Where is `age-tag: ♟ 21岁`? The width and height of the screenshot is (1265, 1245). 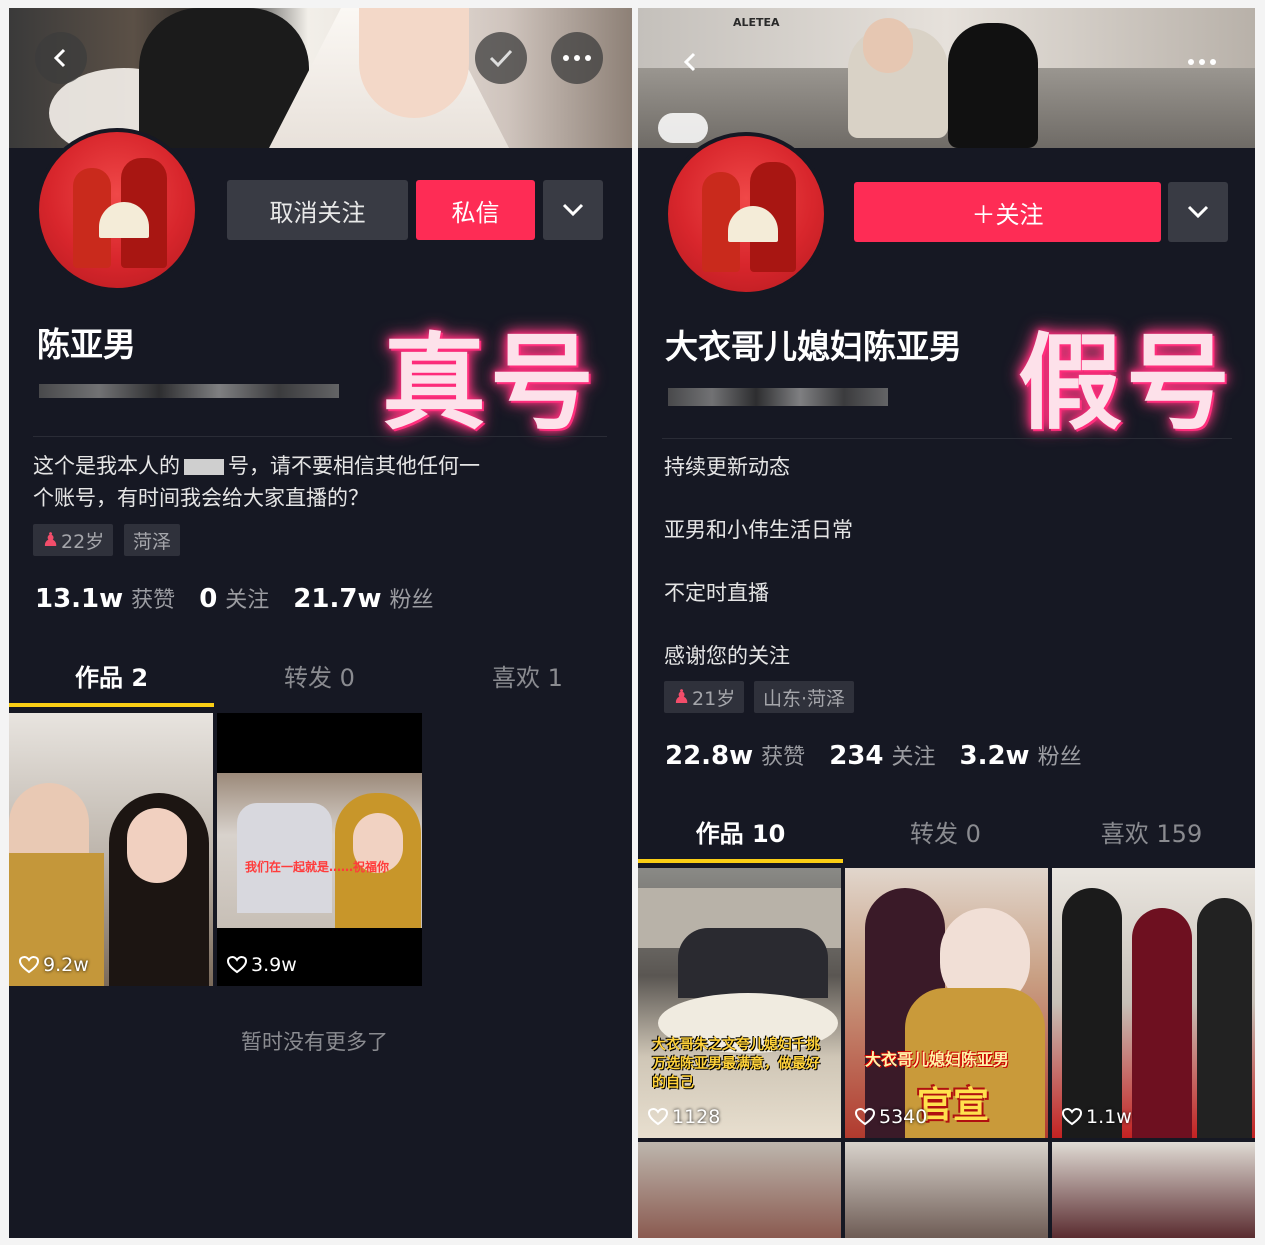
age-tag: ♟ 21岁 is located at coordinates (704, 697).